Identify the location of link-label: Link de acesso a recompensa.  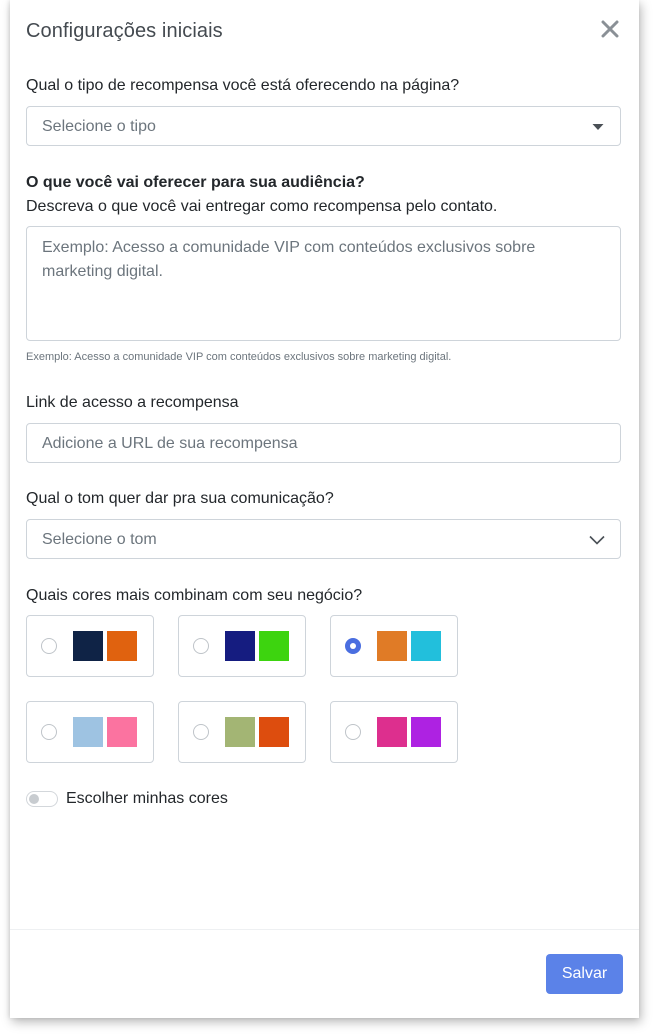
(132, 402).